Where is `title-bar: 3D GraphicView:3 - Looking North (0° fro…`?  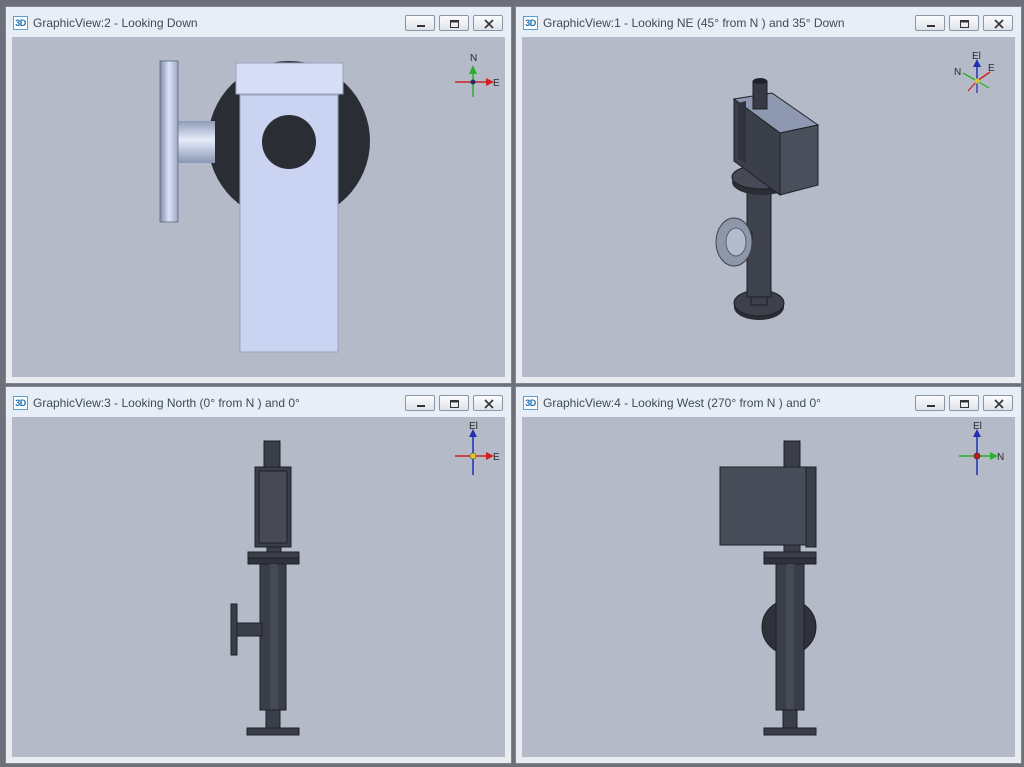 title-bar: 3D GraphicView:3 - Looking North (0° fro… is located at coordinates (258, 402).